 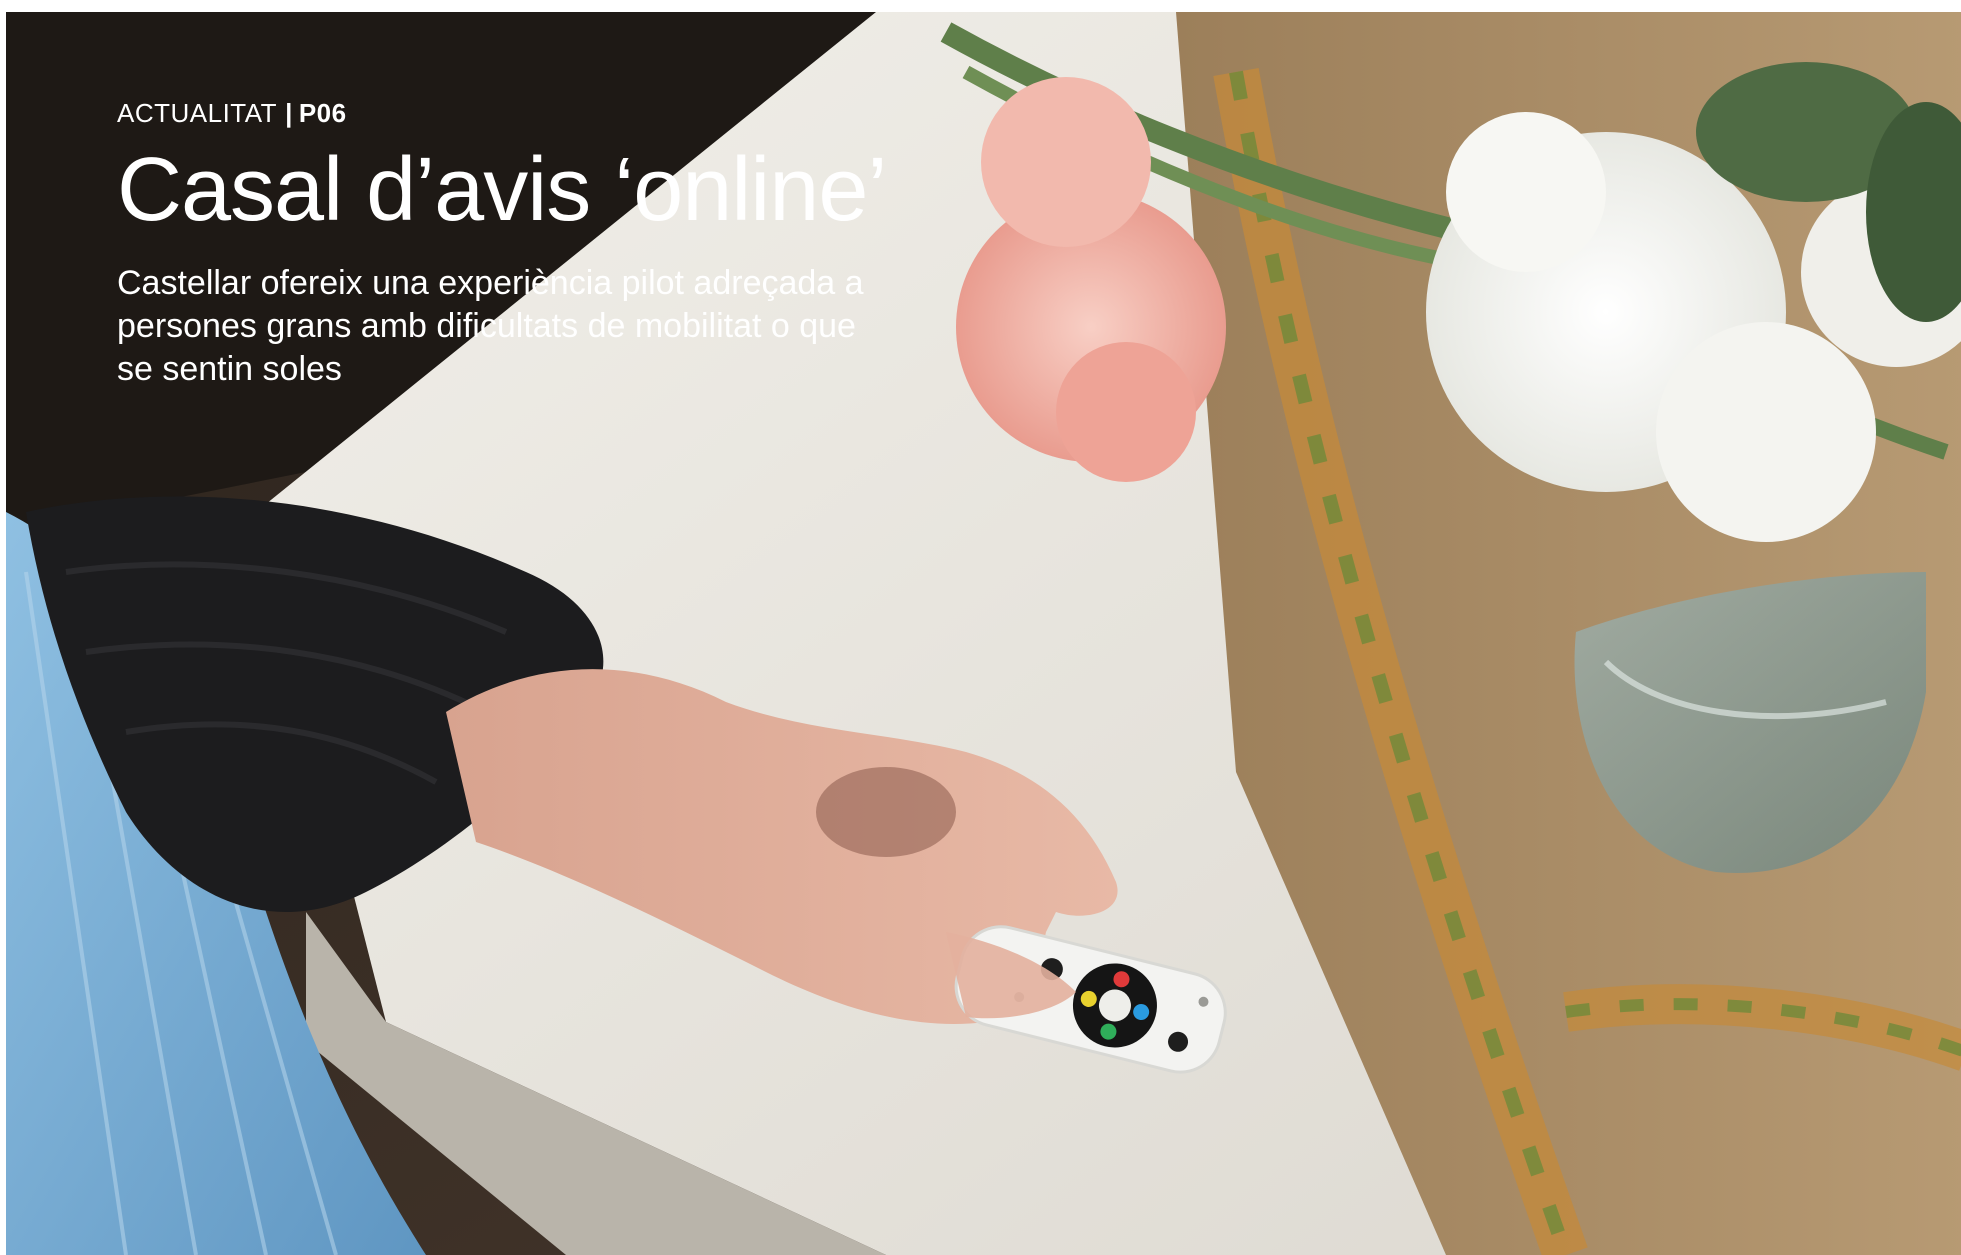 What do you see at coordinates (567, 113) in the screenshot?
I see `section-tag: ACTUALITAT | P06` at bounding box center [567, 113].